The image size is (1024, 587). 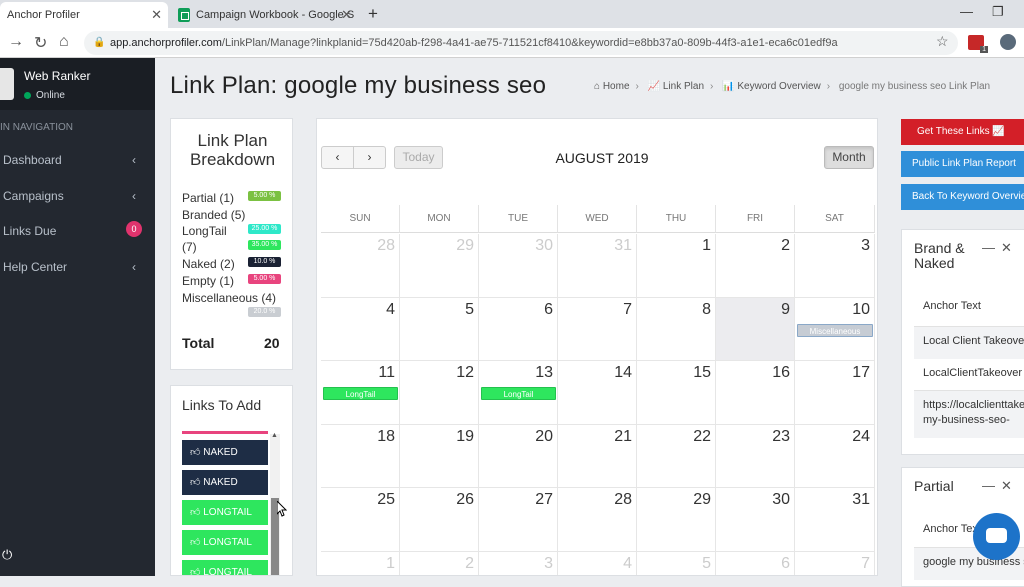 What do you see at coordinates (518, 520) in the screenshot?
I see `calendar-day-cell: 27` at bounding box center [518, 520].